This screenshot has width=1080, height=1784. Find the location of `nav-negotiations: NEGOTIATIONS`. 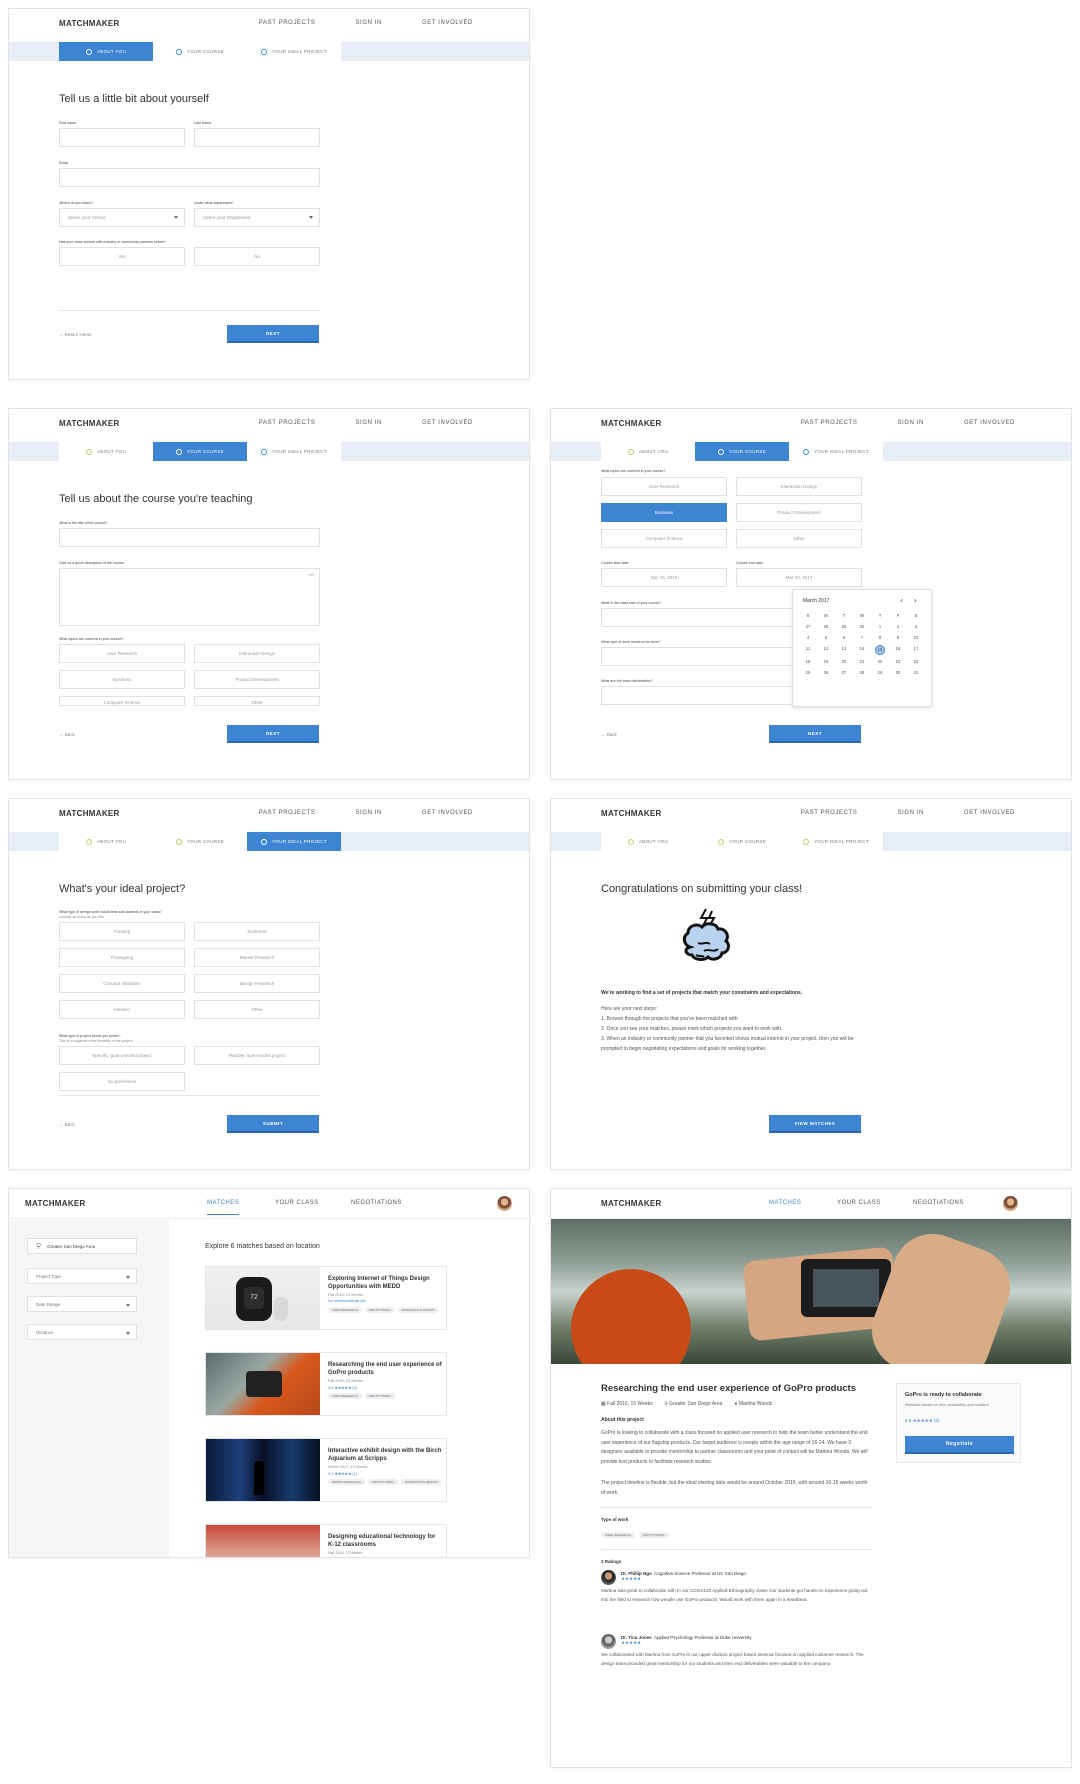

nav-negotiations: NEGOTIATIONS is located at coordinates (938, 1203).